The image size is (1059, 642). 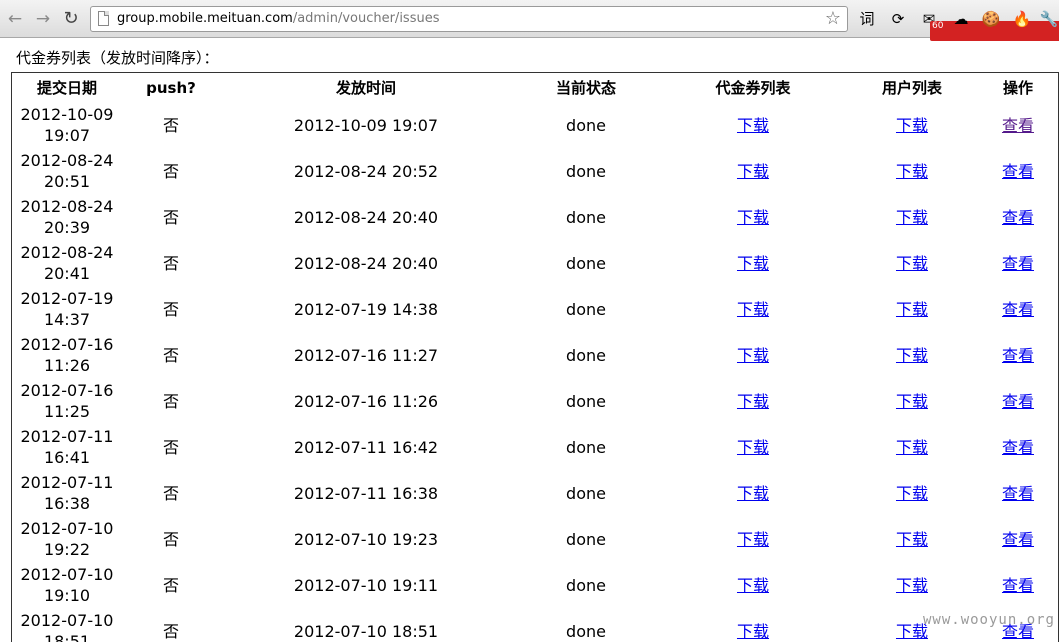 I want to click on submit-date-cell: 2012-07-1116:38, so click(x=67, y=493).